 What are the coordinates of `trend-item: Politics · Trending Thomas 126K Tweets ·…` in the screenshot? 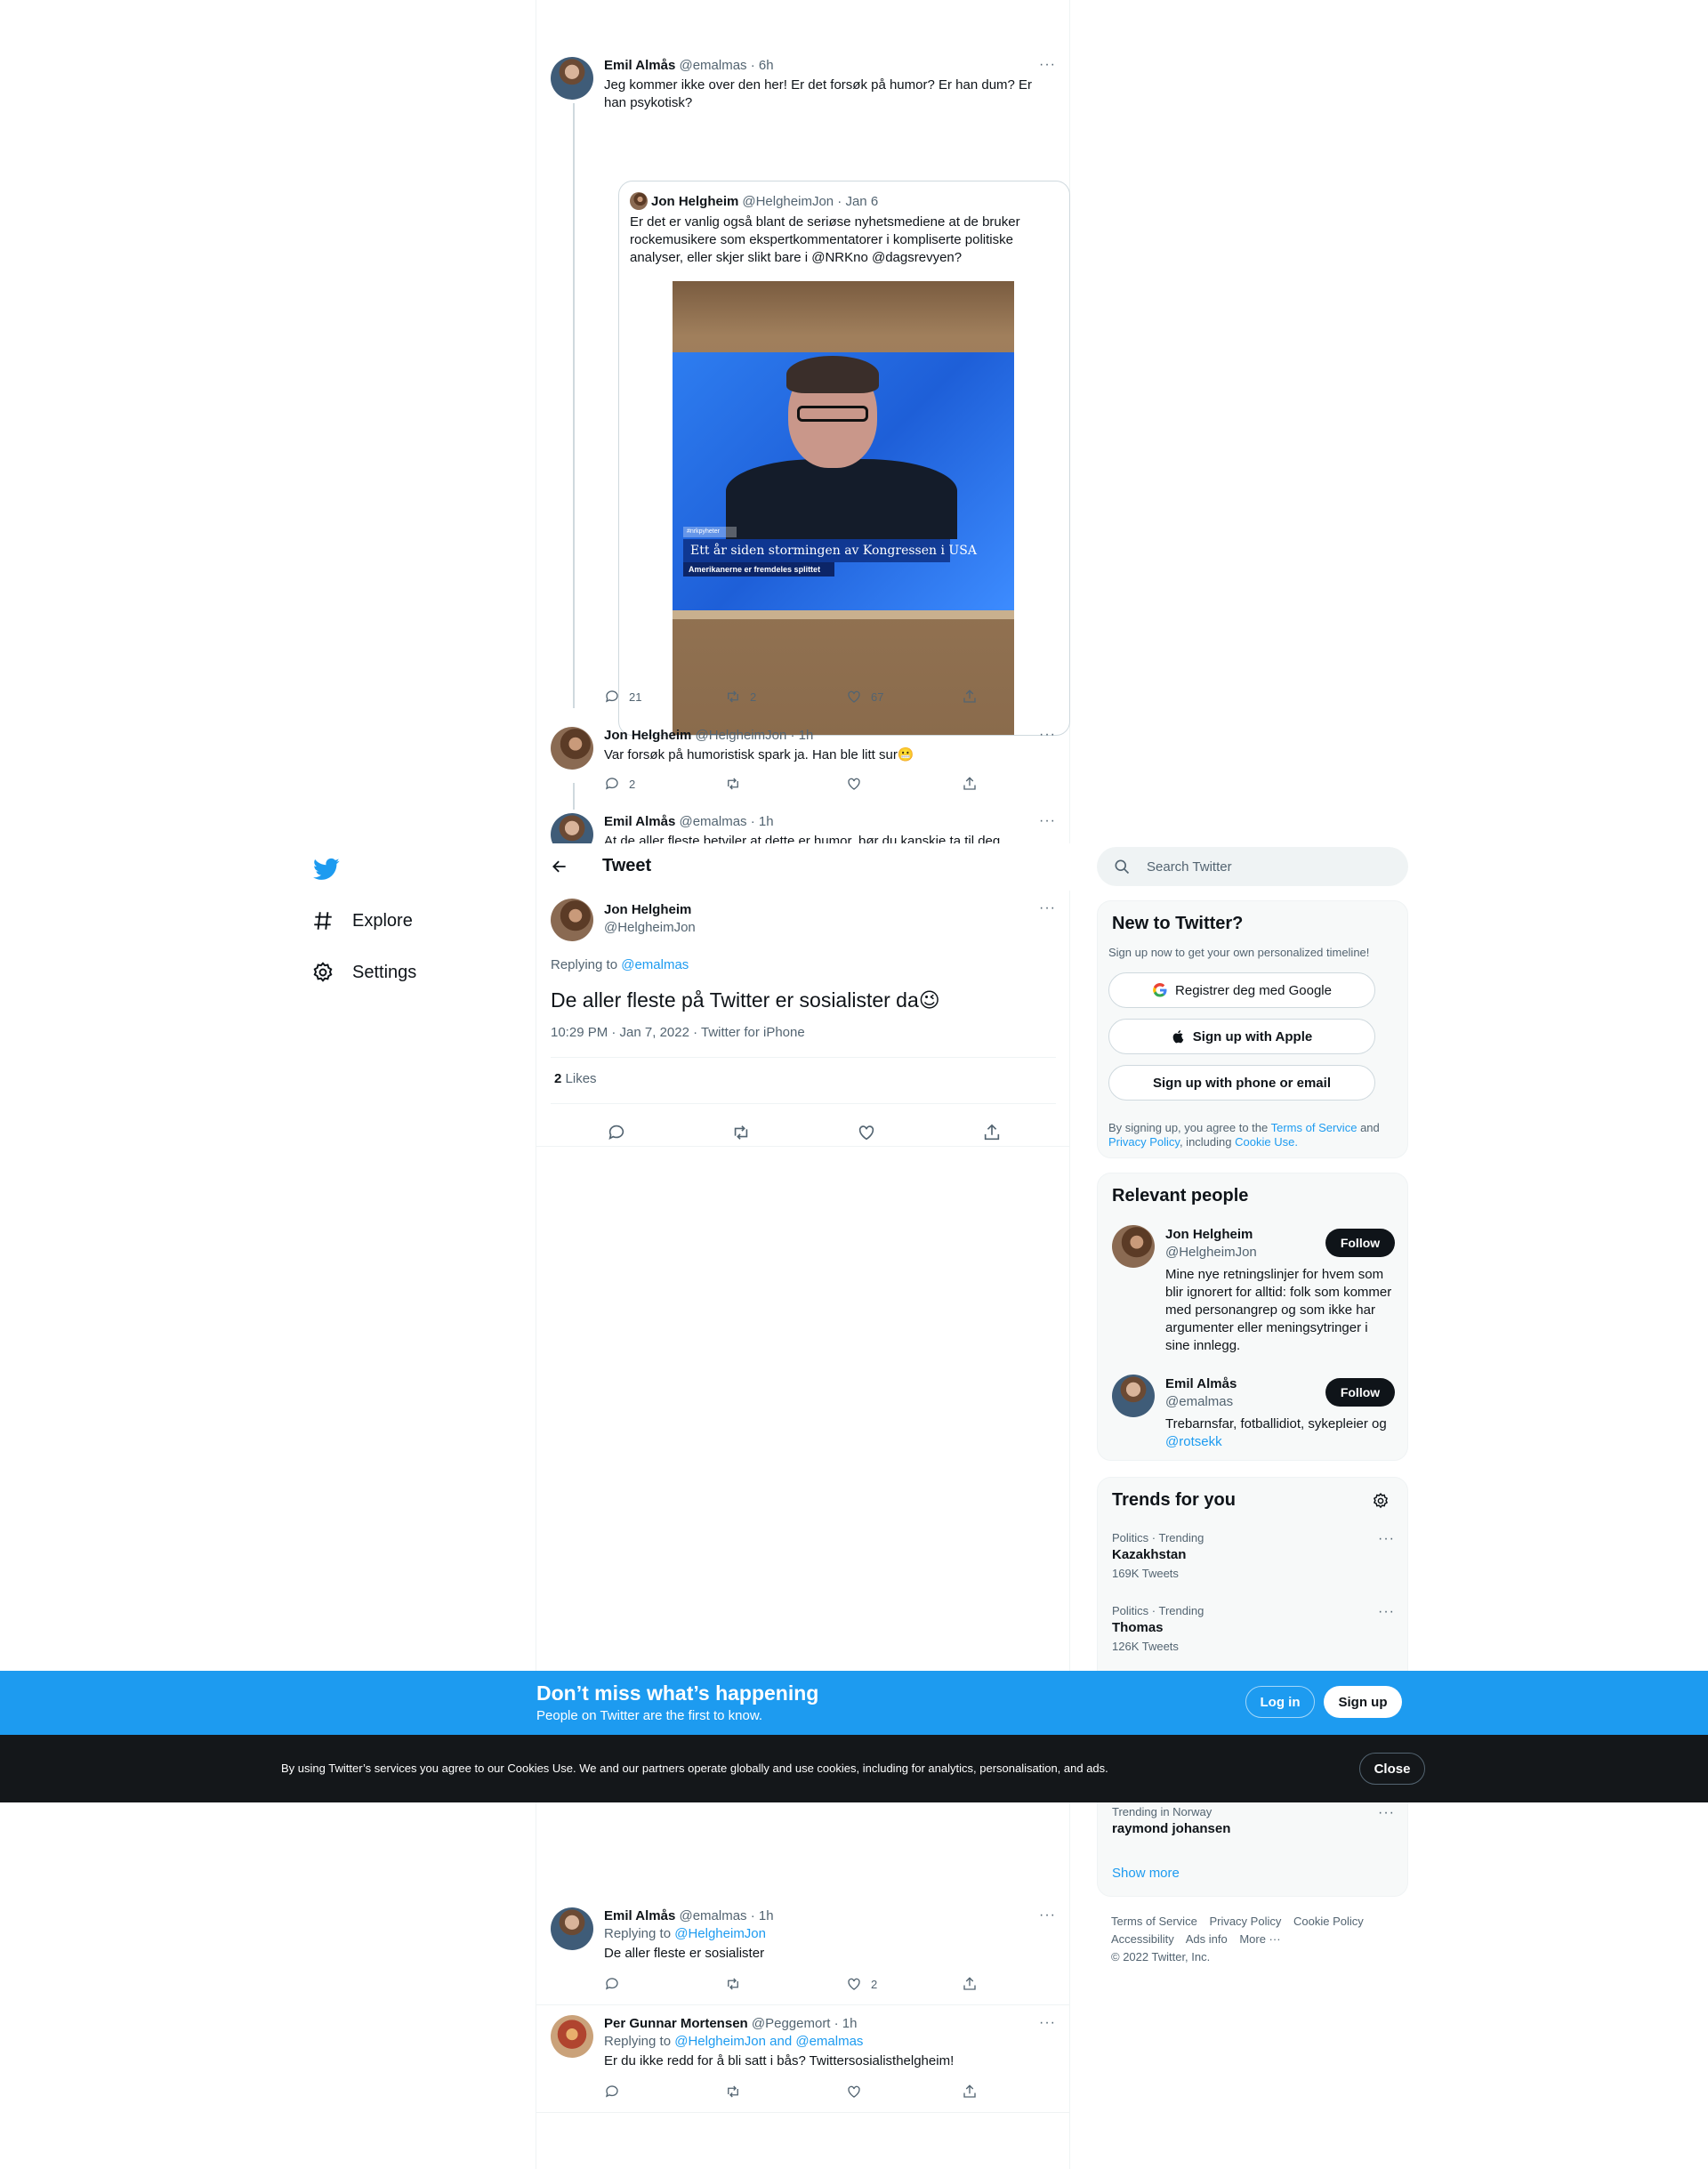 It's located at (1253, 1629).